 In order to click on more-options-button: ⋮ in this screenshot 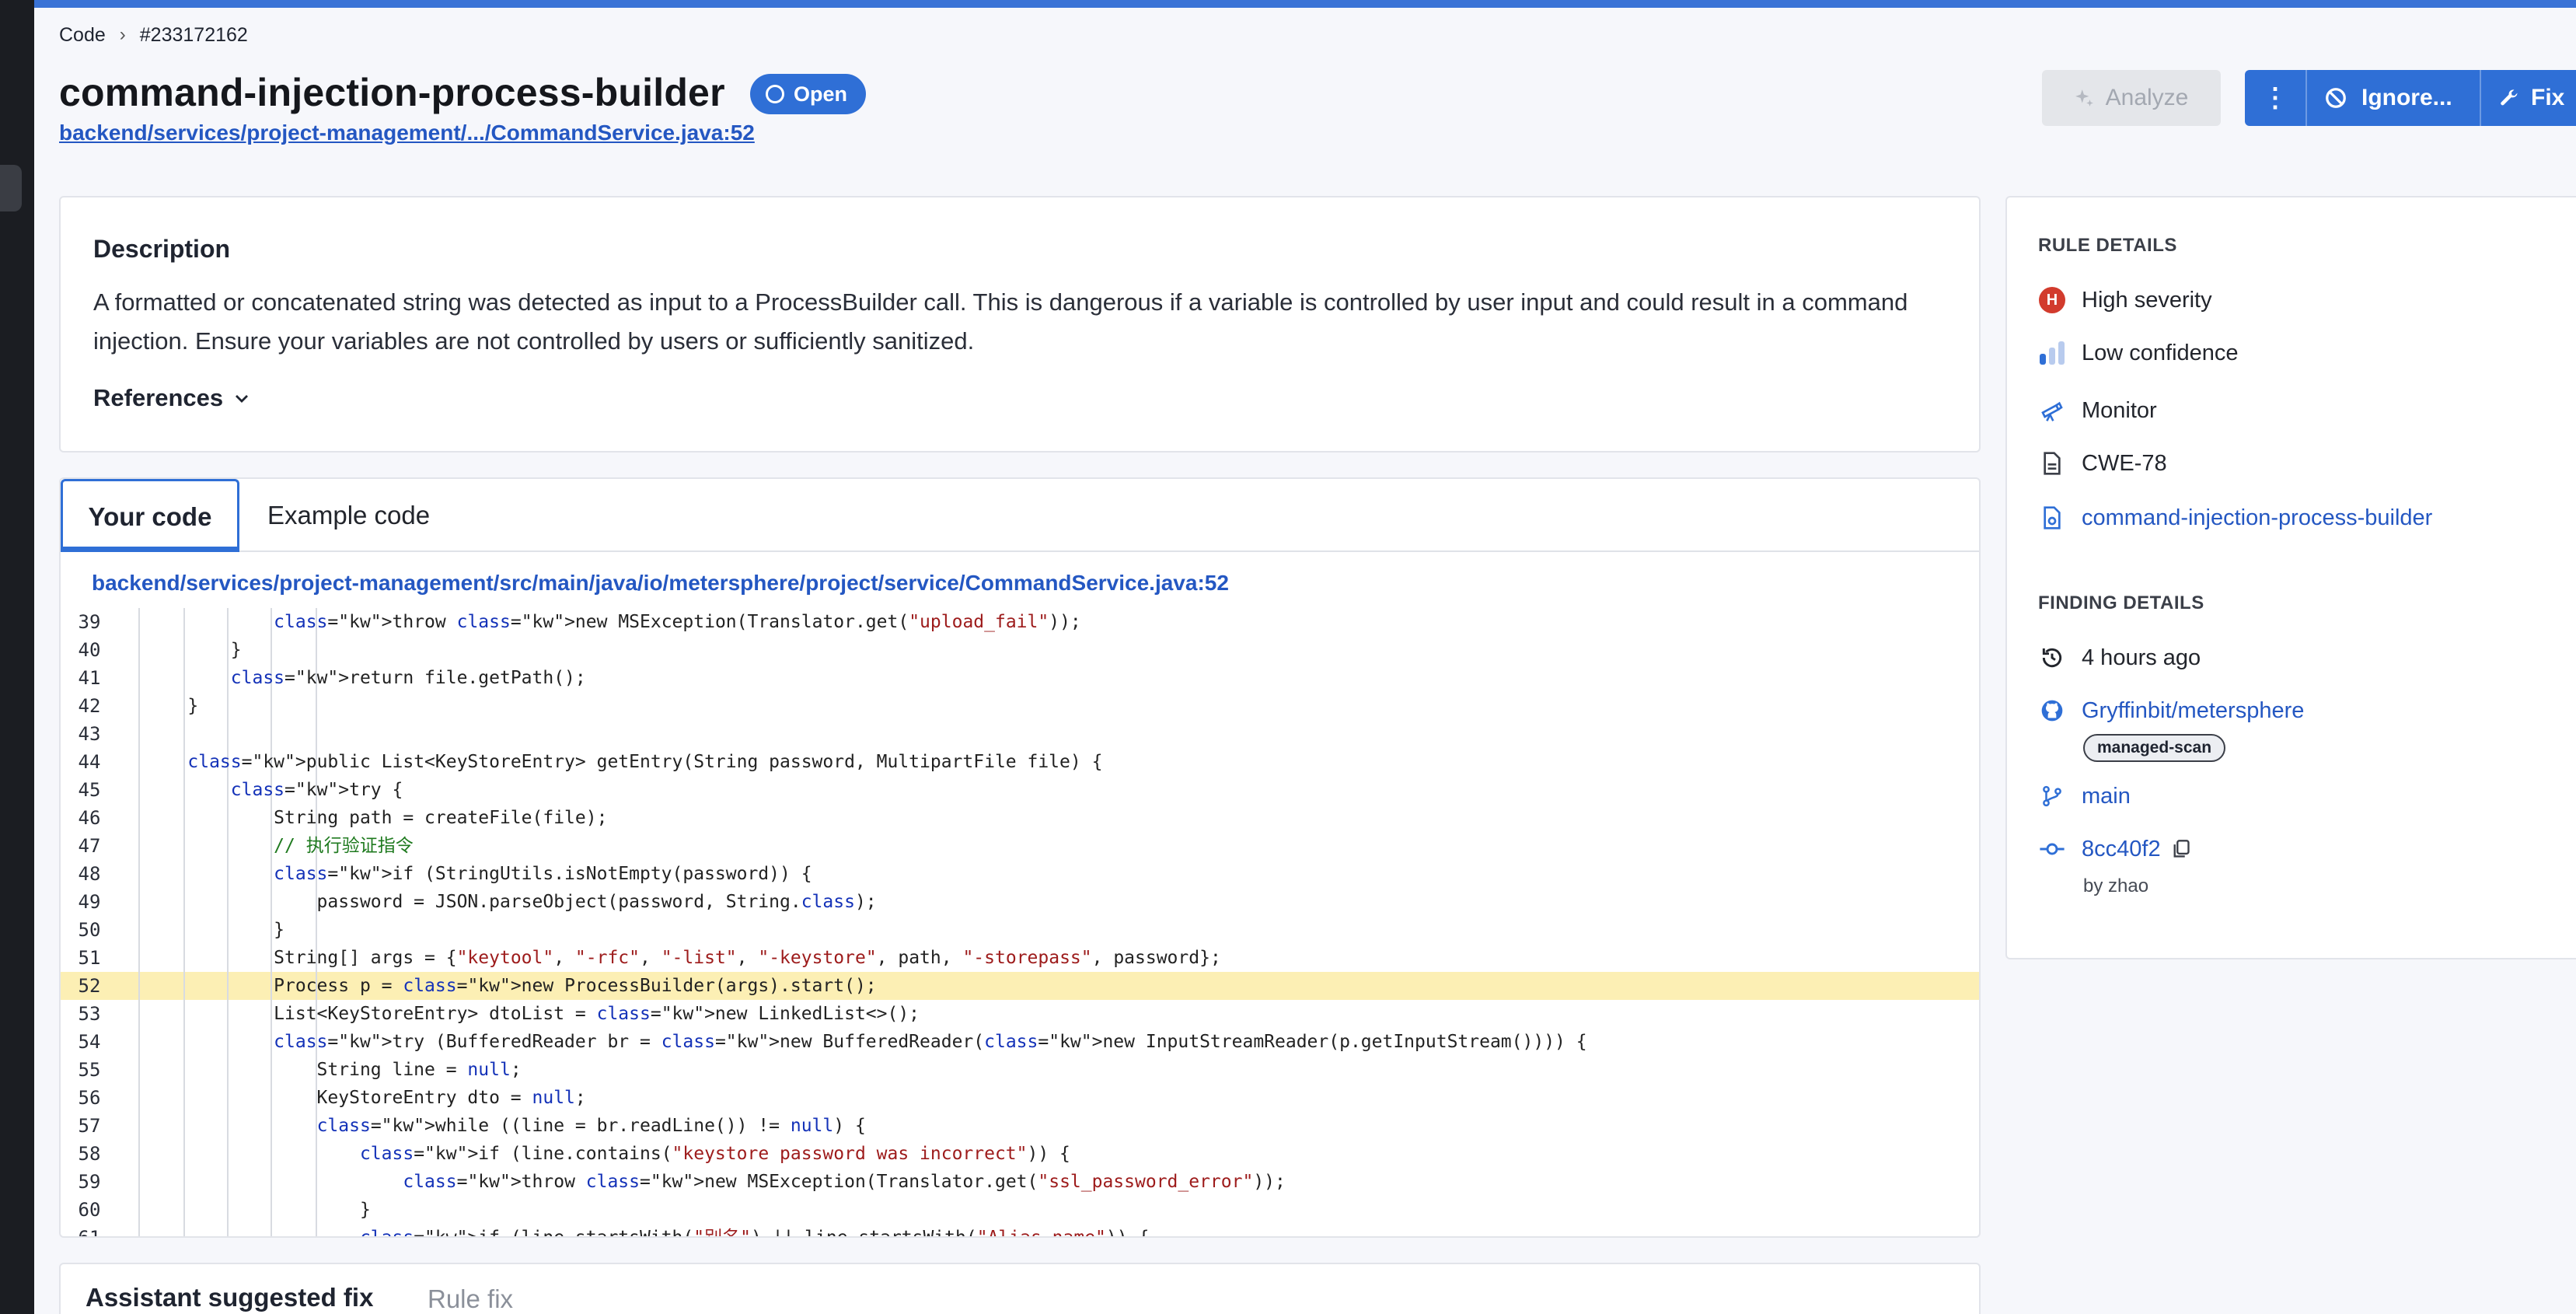, I will do `click(2276, 98)`.